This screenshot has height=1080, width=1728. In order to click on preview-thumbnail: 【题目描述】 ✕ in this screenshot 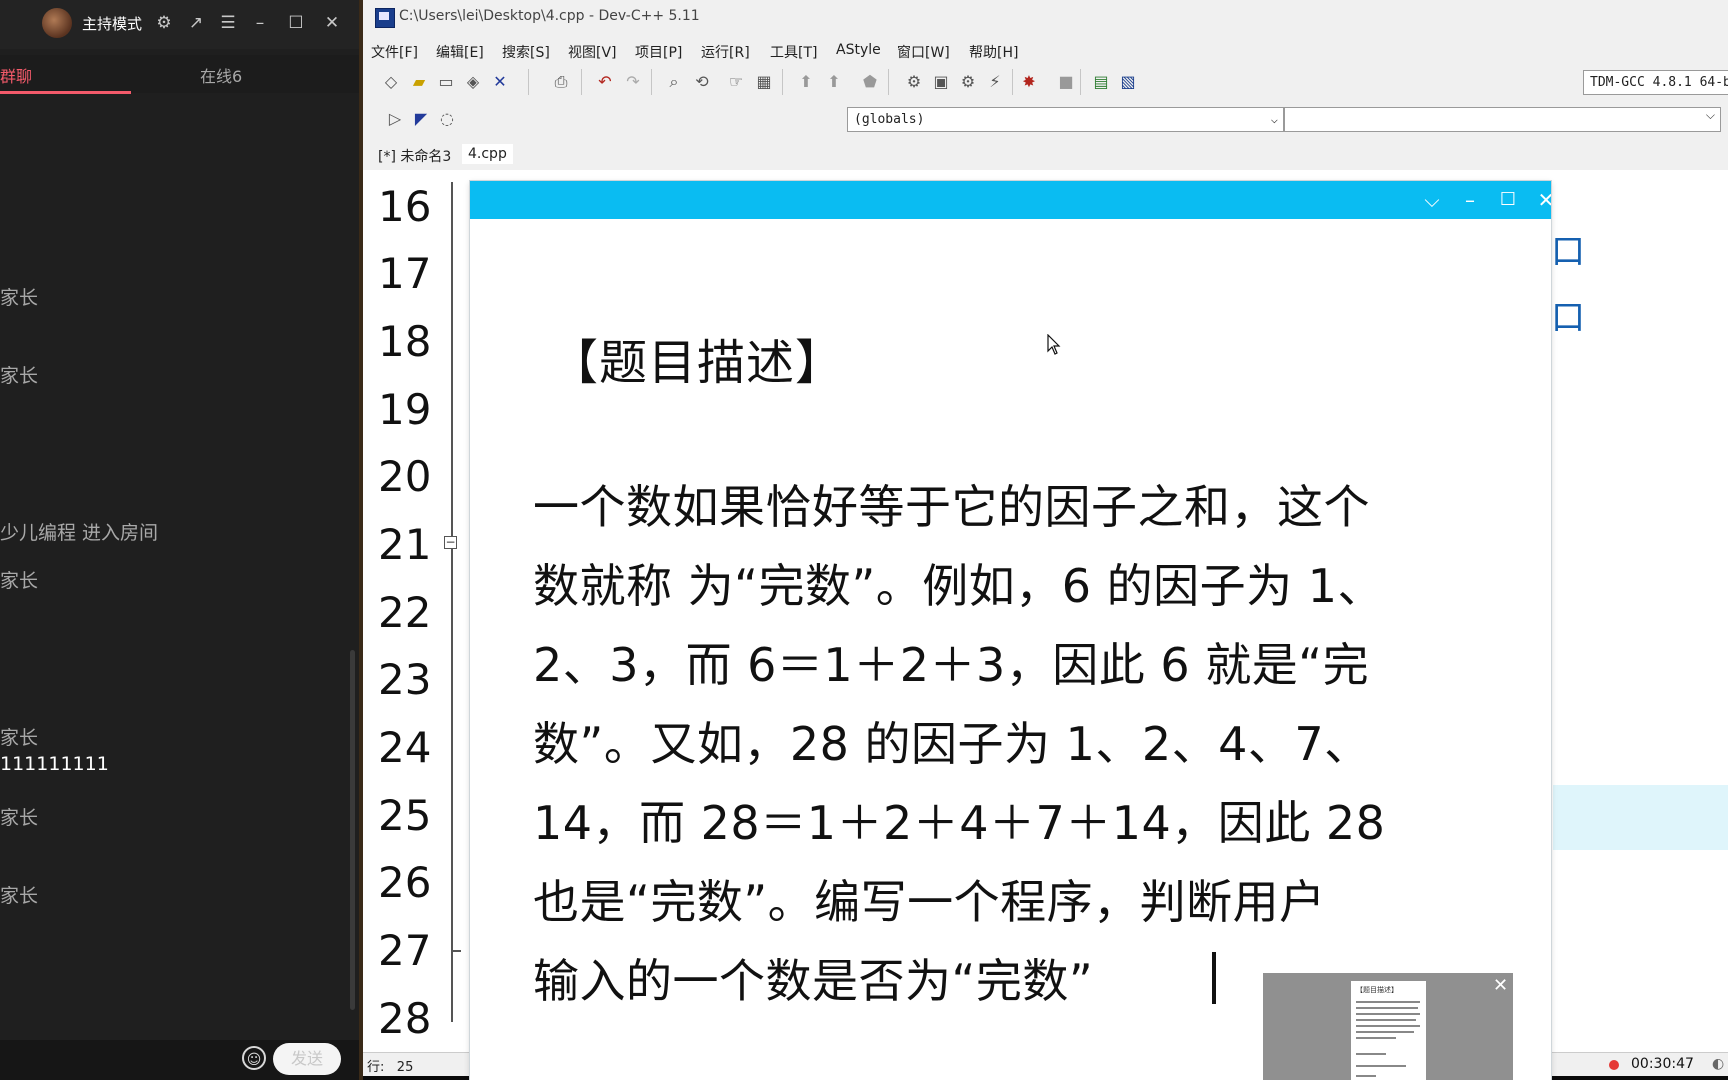, I will do `click(1388, 1026)`.